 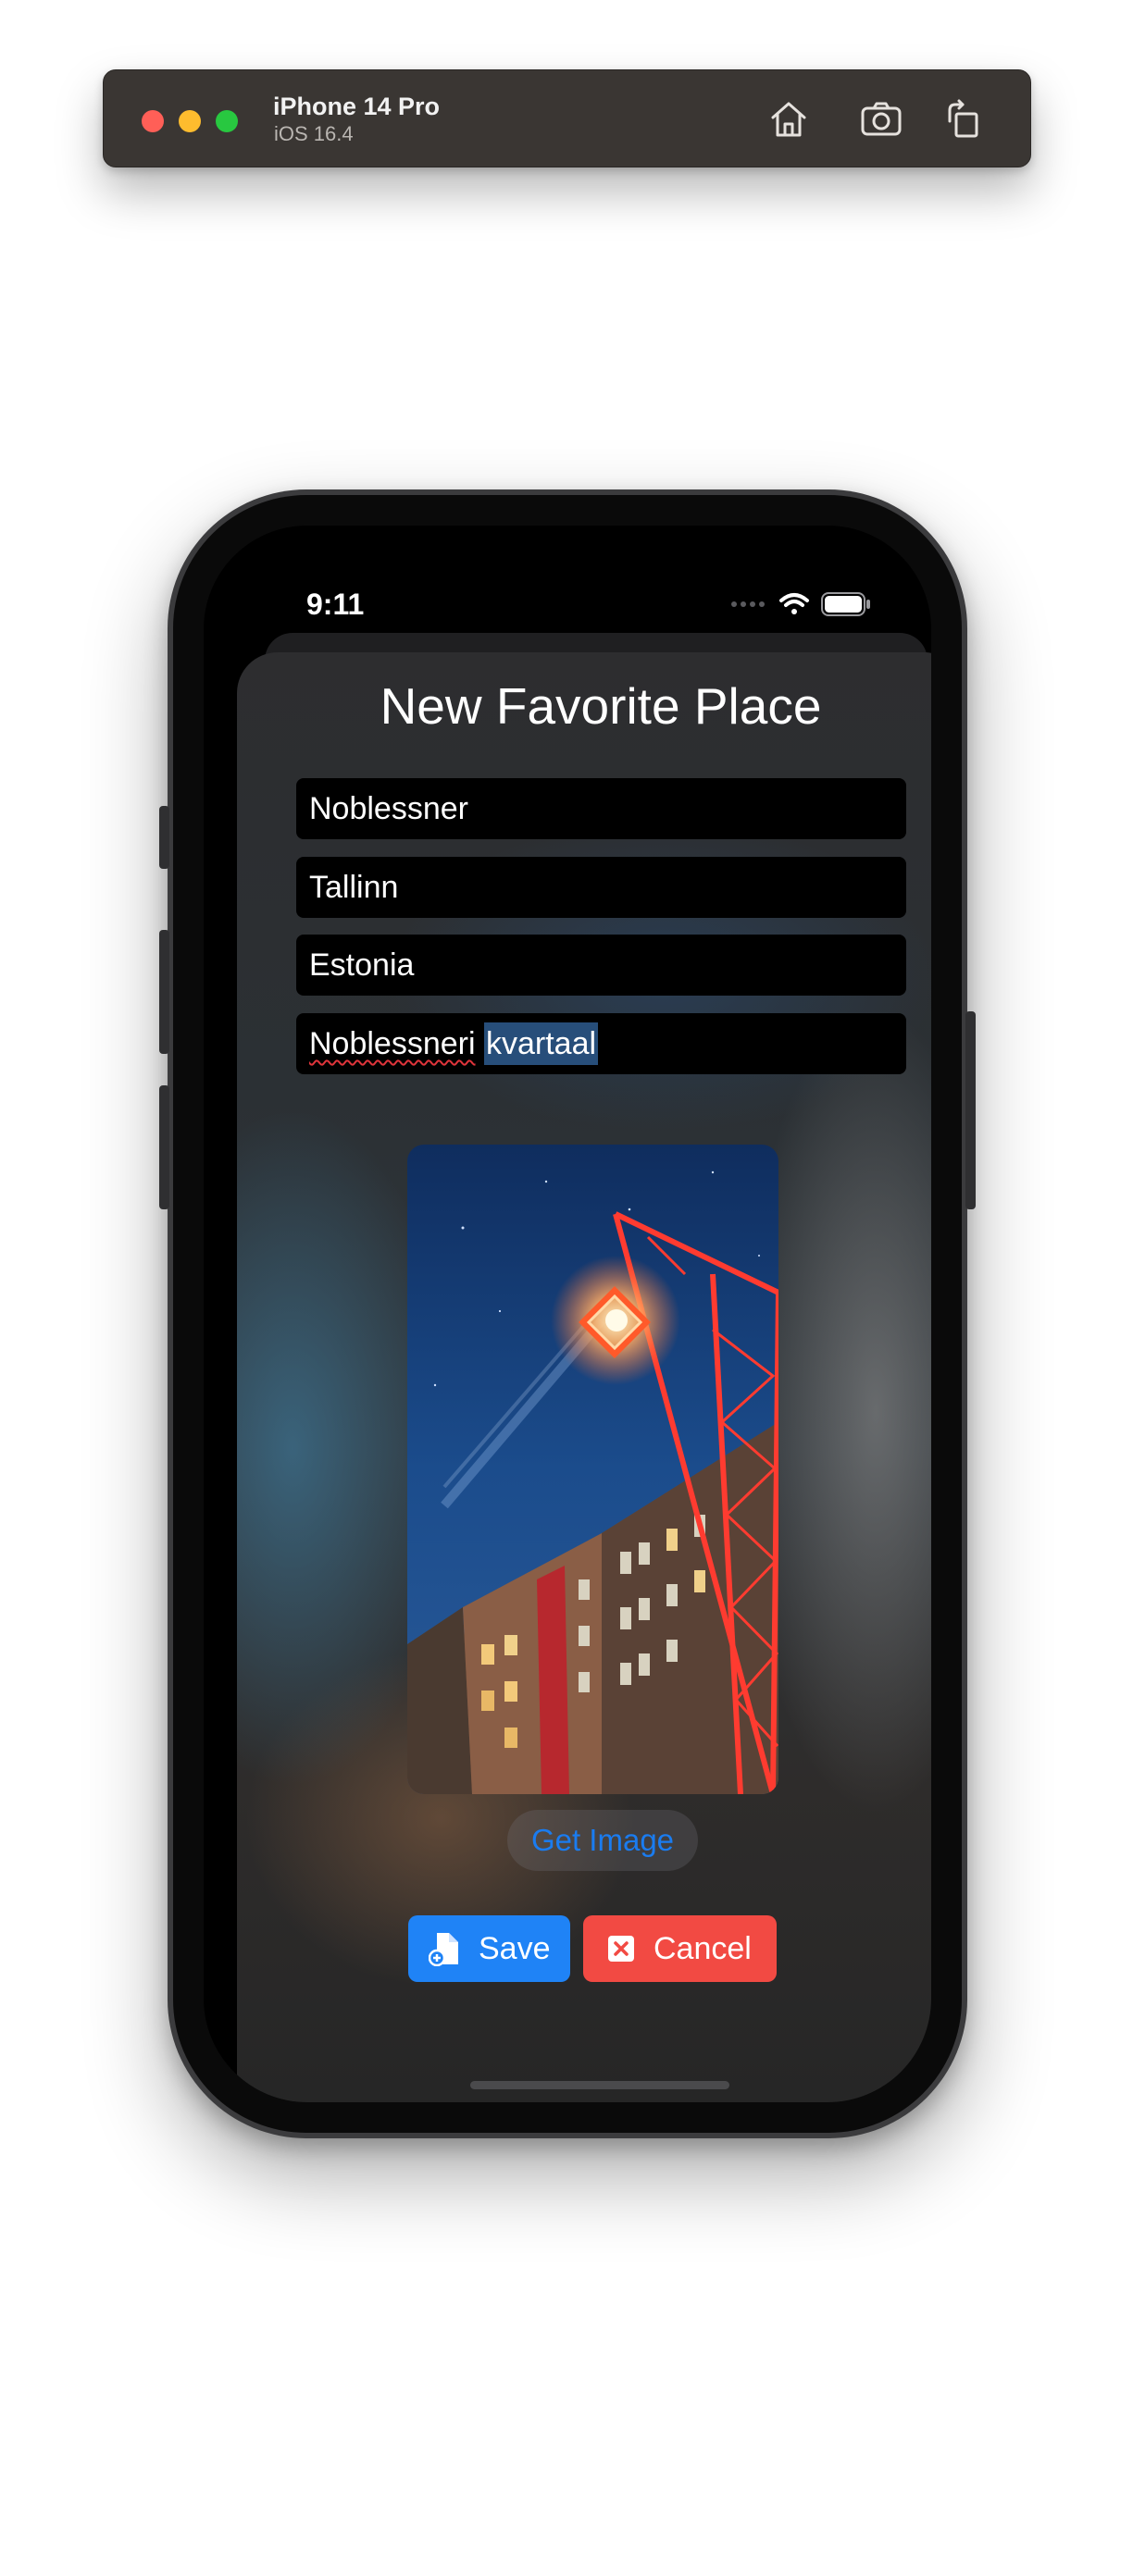 I want to click on misspelled-word: Noblessneri, so click(x=392, y=1043).